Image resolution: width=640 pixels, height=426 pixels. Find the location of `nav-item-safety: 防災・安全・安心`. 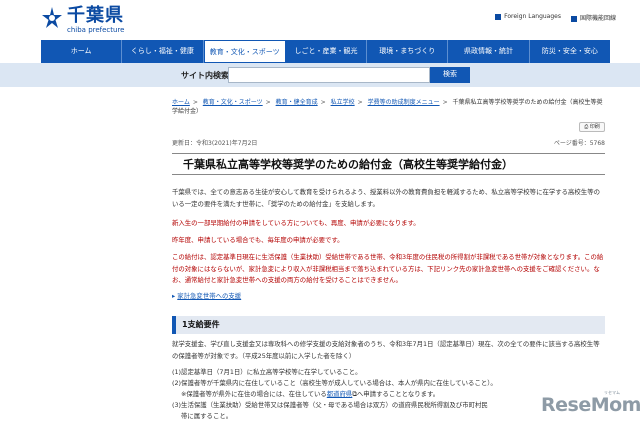

nav-item-safety: 防災・安全・安心 is located at coordinates (570, 51).